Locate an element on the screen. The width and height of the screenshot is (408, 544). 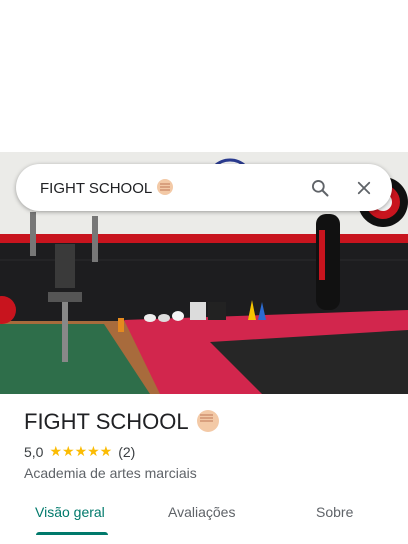
place-category: Academia de artes marciais is located at coordinates (110, 473).